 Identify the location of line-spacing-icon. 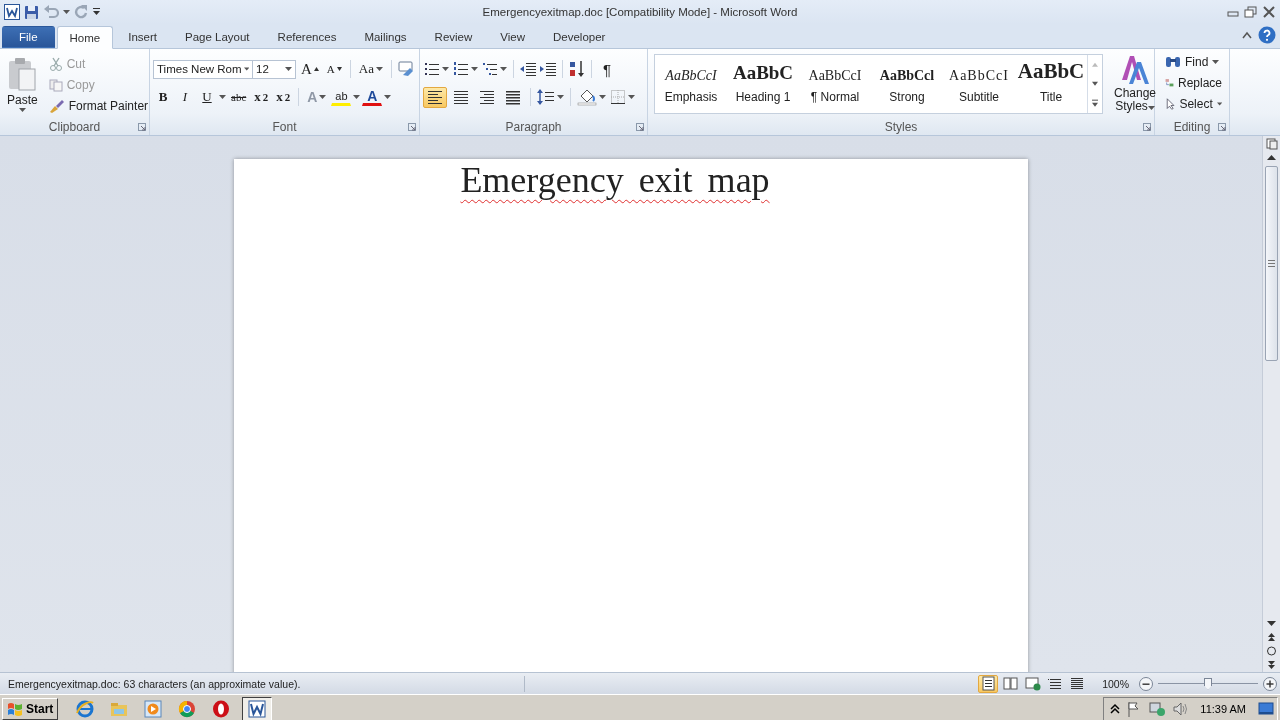
(546, 97).